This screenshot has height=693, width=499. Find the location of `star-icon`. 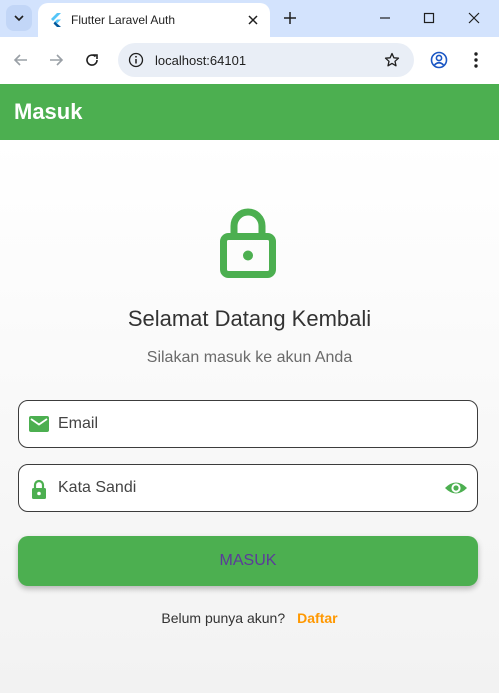

star-icon is located at coordinates (392, 60).